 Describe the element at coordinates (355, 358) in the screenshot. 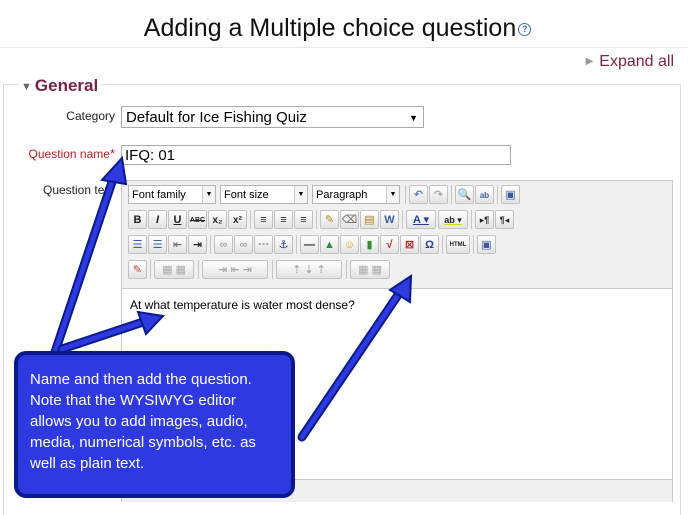

I see `arrow-to-toolbar` at that location.